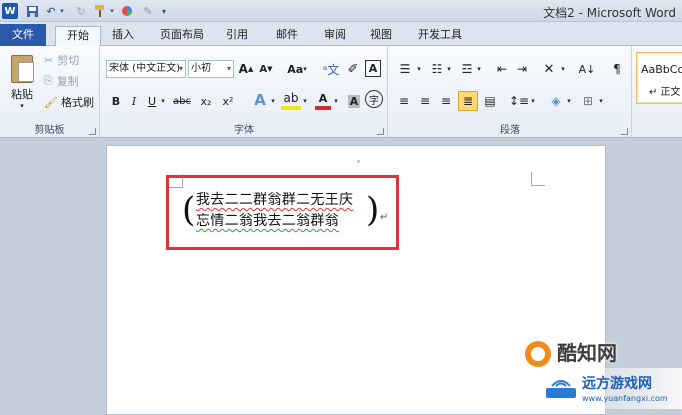  Describe the element at coordinates (522, 69) in the screenshot. I see `increase-indent-icon: ⇥` at that location.